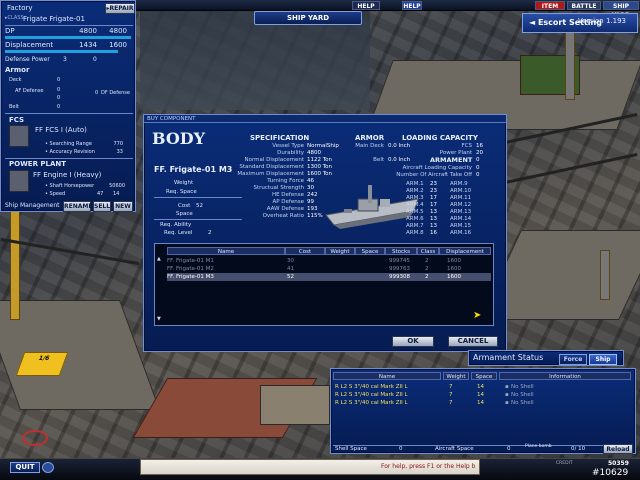 The height and width of the screenshot is (480, 640). Describe the element at coordinates (413, 341) in the screenshot. I see `ok-button: OK` at that location.